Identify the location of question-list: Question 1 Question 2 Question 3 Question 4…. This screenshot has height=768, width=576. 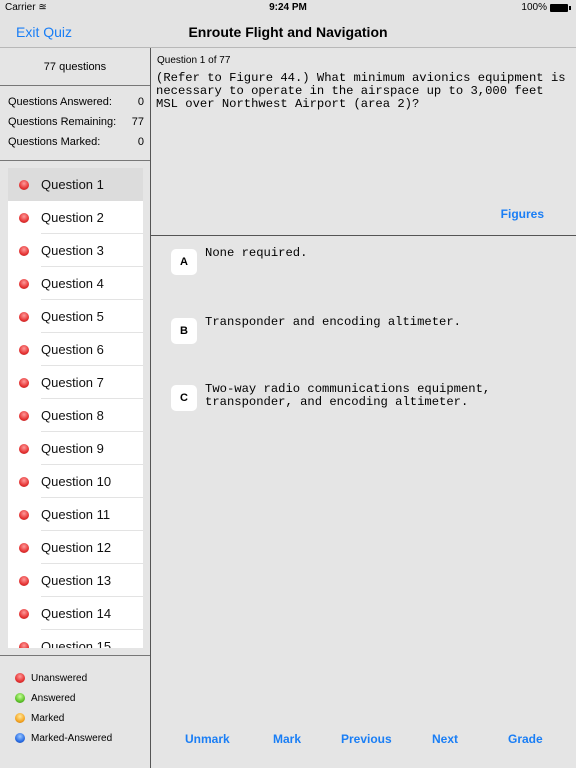
(75, 408).